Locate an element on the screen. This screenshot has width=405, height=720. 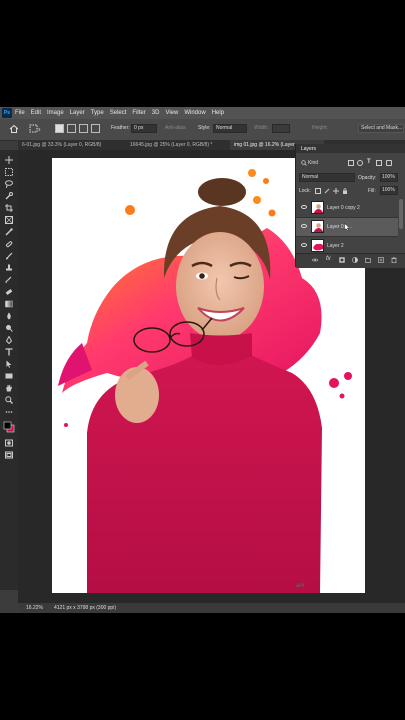
layers-panel-footer: fx is located at coordinates (350, 260).